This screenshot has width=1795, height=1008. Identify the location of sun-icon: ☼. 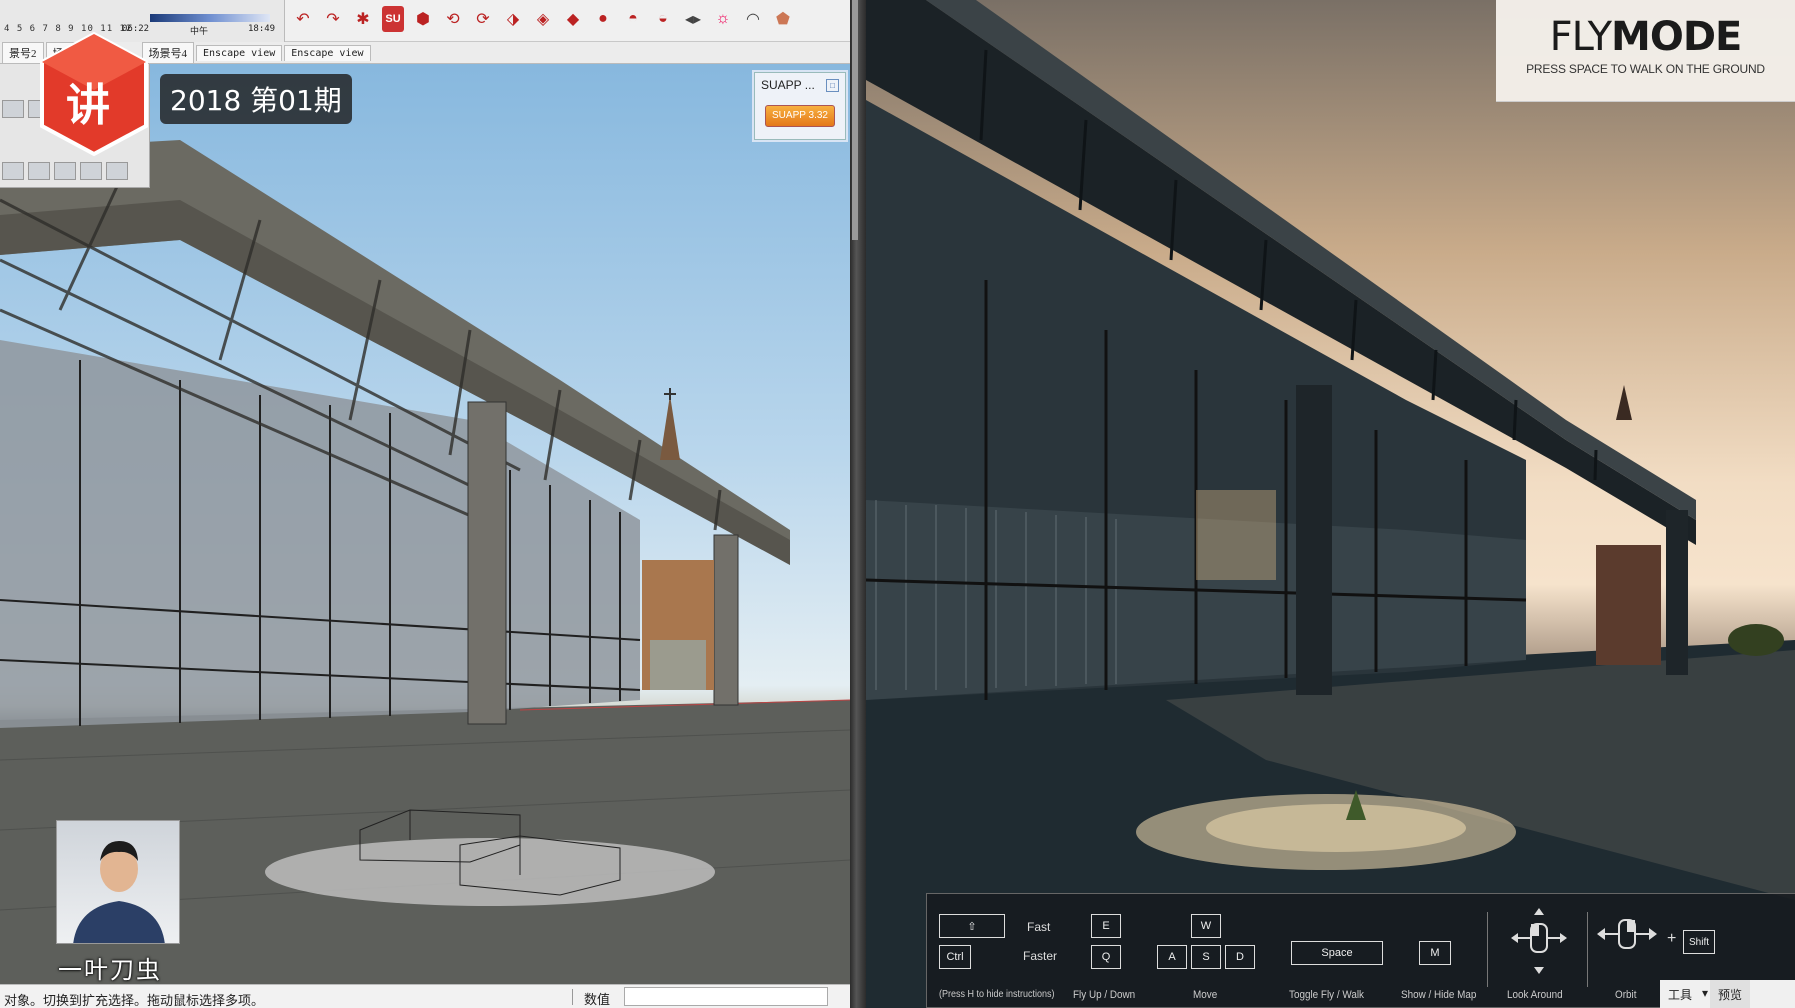
(723, 19).